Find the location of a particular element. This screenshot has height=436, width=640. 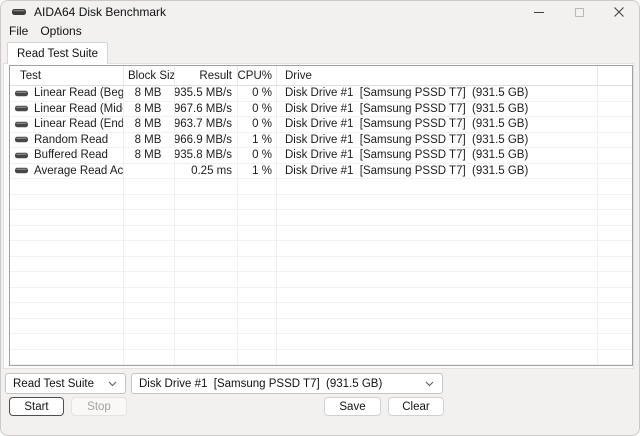

column-header-drive: Drive is located at coordinates (437, 76).